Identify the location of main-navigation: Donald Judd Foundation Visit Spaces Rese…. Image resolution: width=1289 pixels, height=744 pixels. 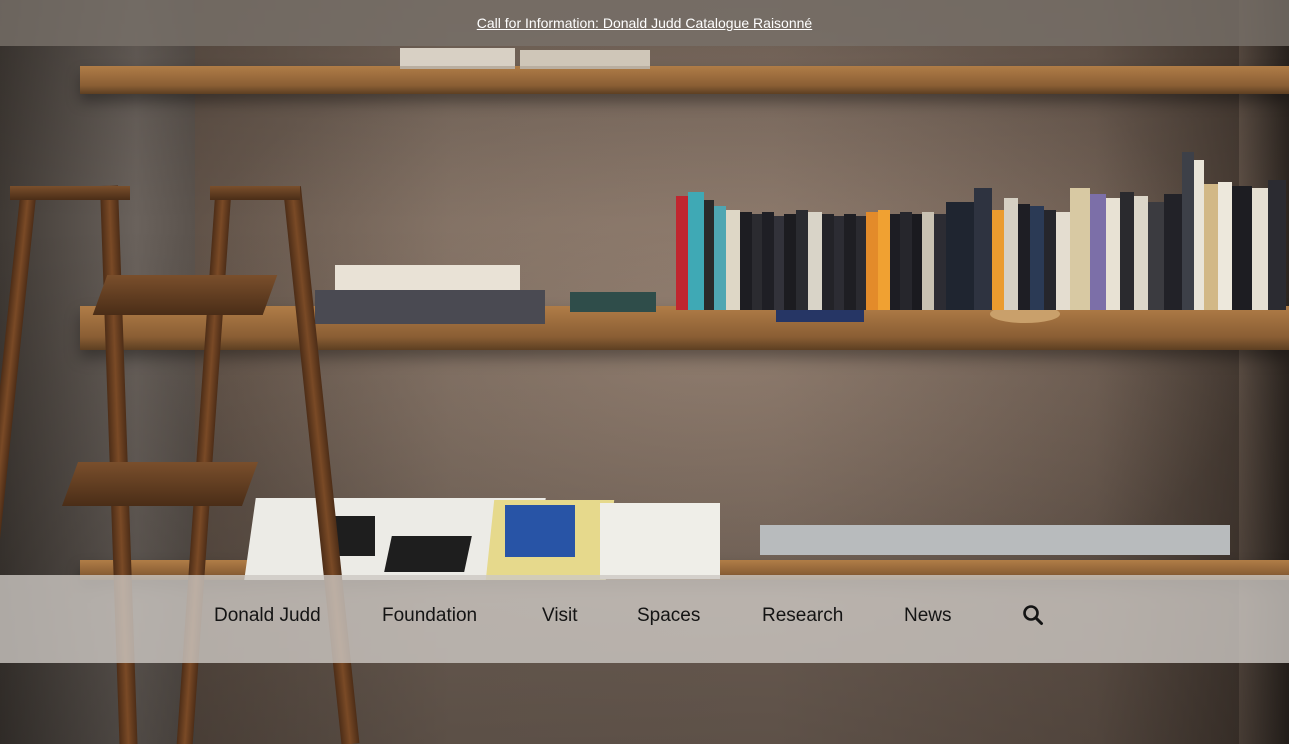
(644, 619).